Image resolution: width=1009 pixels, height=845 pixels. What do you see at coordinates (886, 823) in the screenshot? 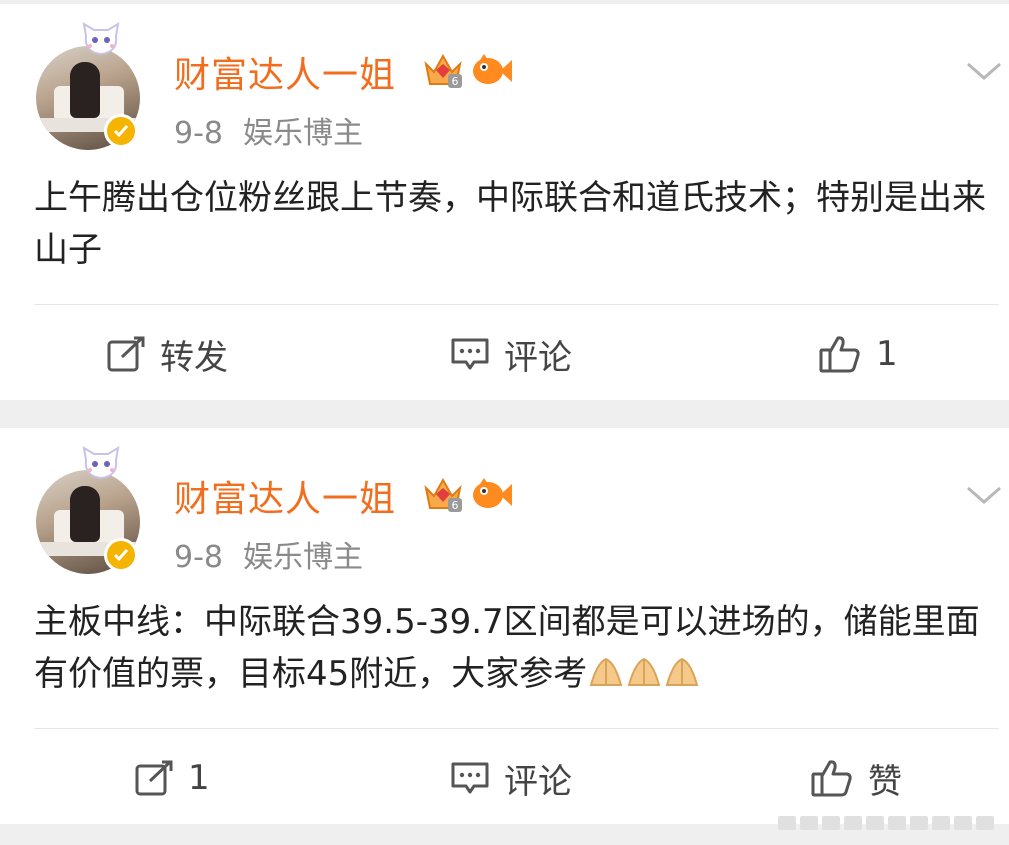
I see `watermark-icon` at bounding box center [886, 823].